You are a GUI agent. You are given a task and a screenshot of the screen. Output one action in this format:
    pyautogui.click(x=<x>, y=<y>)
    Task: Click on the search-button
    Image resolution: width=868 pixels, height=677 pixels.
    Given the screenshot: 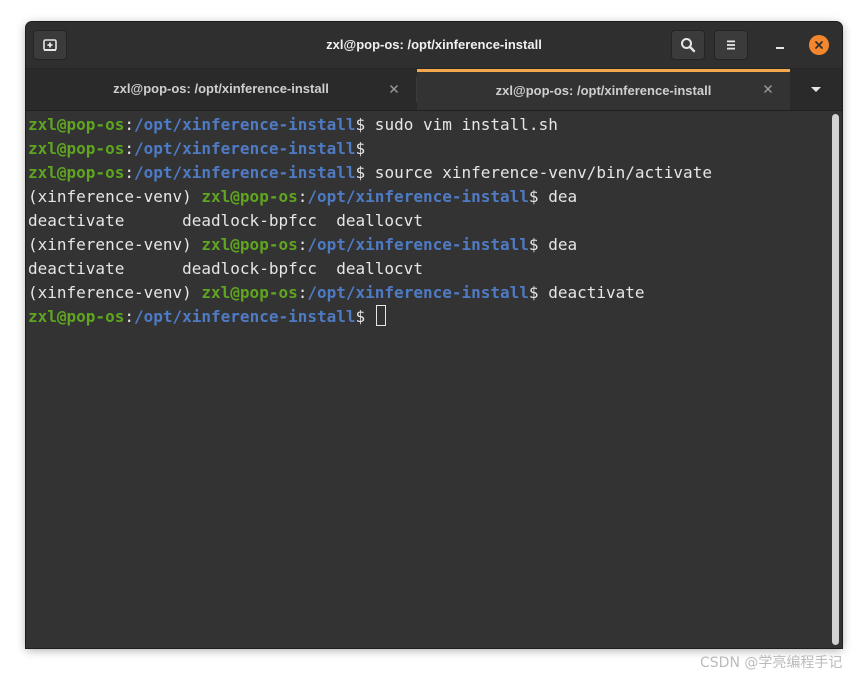 What is the action you would take?
    pyautogui.click(x=688, y=45)
    